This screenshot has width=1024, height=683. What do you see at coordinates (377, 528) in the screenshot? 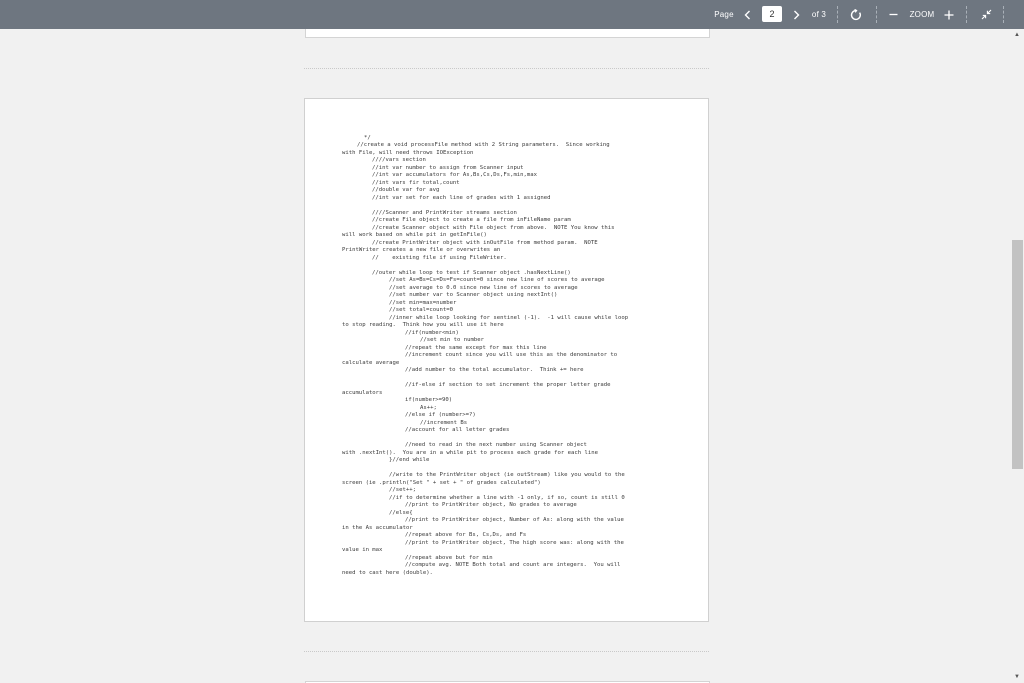
I see `text-line: in the As accumulator` at bounding box center [377, 528].